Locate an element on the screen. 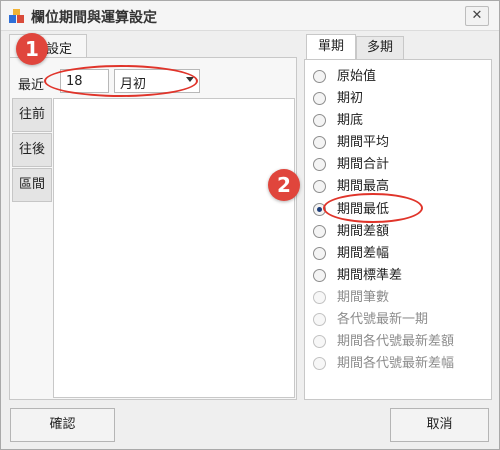 The width and height of the screenshot is (500, 450). radio-option-label: 各代號最新一期 is located at coordinates (383, 320).